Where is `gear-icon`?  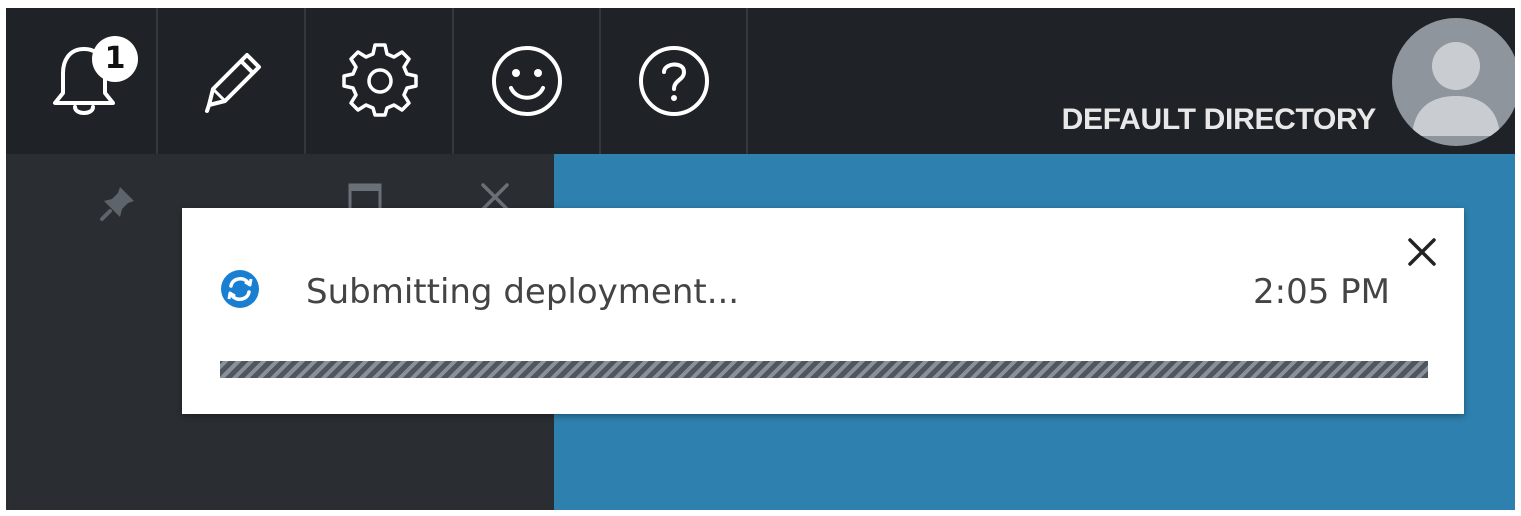
gear-icon is located at coordinates (380, 81).